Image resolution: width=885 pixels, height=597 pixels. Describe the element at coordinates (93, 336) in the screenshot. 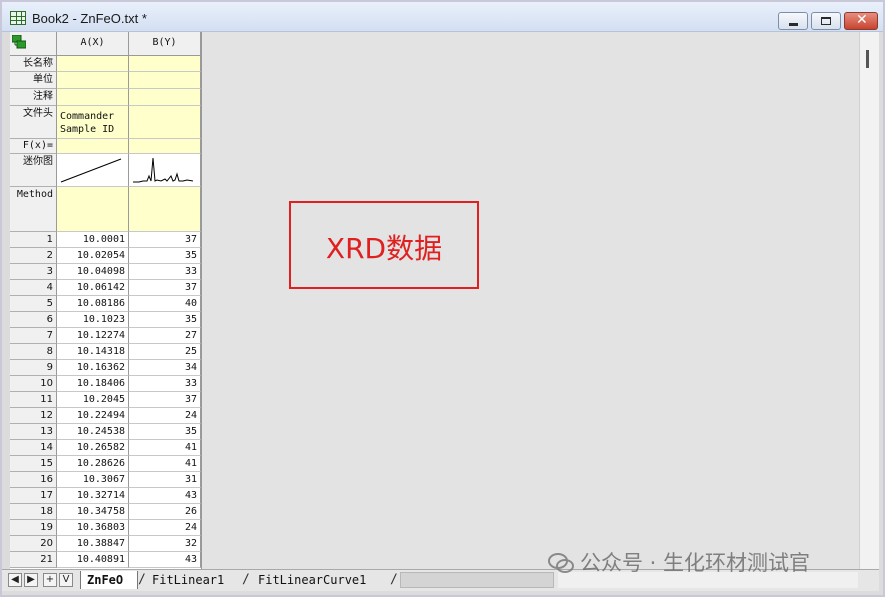

I see `cell-x: 10.12274` at that location.